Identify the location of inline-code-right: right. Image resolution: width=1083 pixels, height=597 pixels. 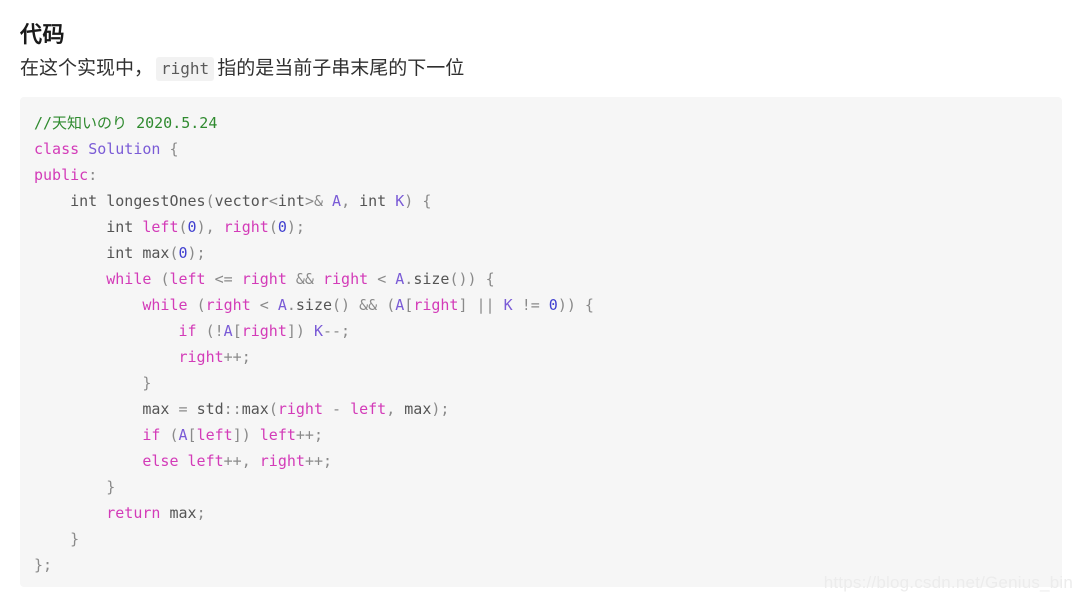
(185, 69).